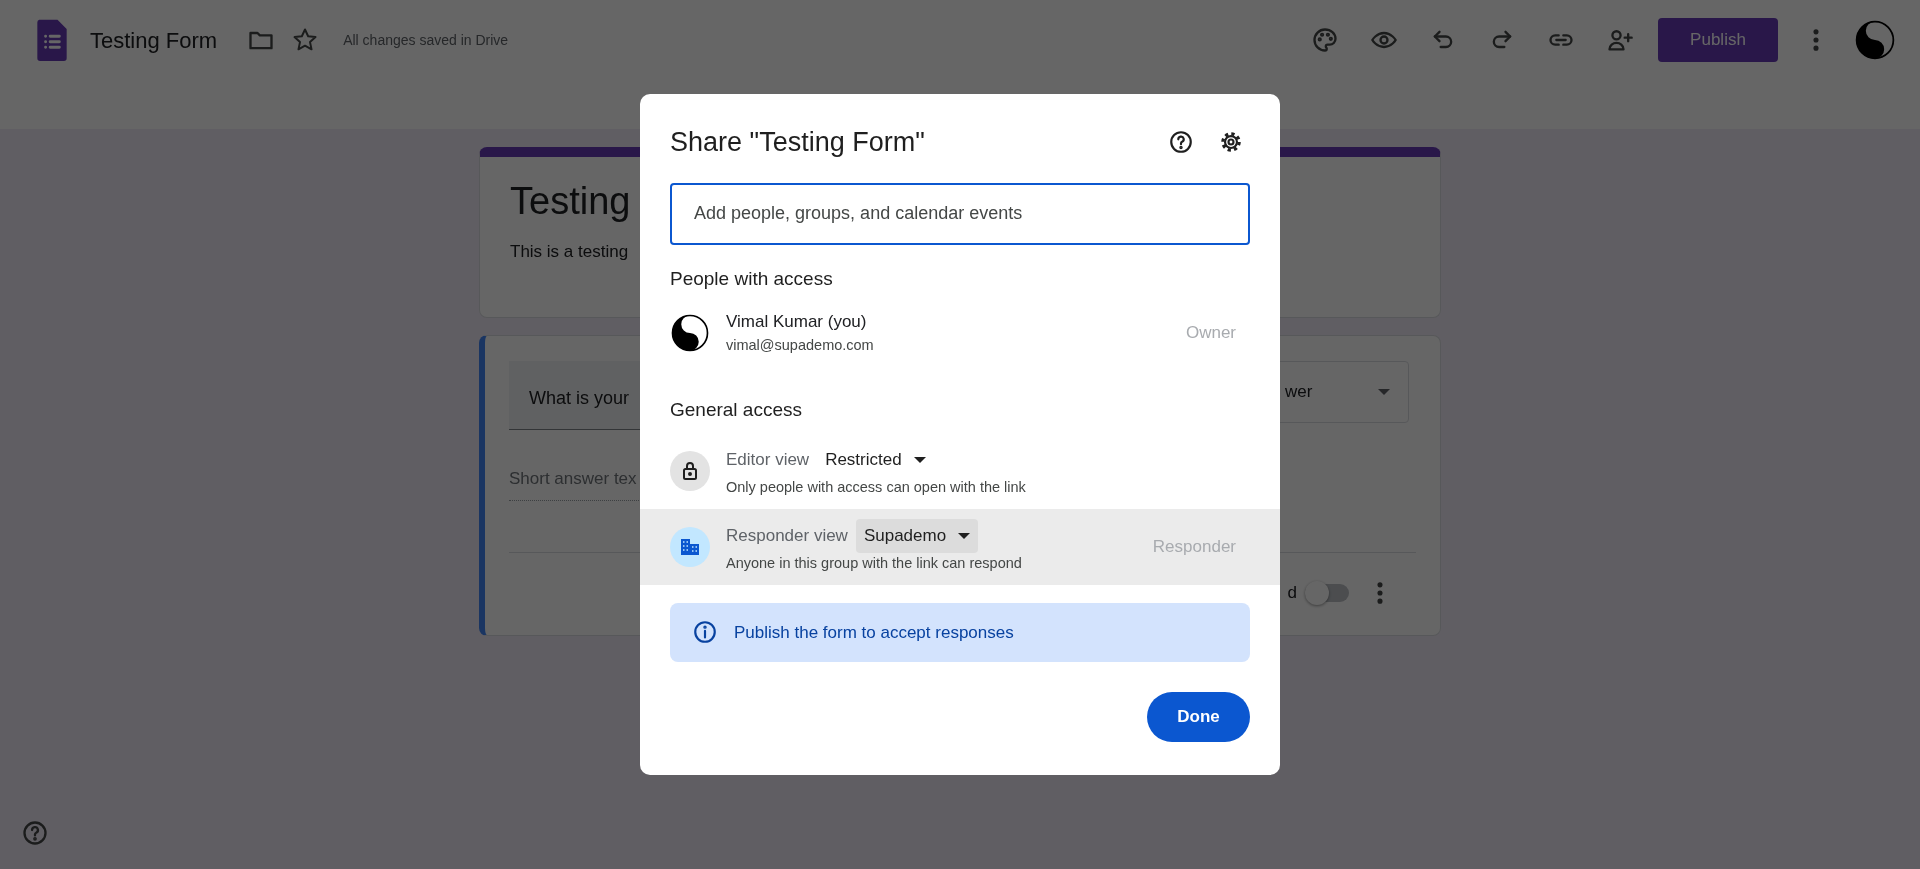  I want to click on dialog-title: Share "Testing Form", so click(798, 142).